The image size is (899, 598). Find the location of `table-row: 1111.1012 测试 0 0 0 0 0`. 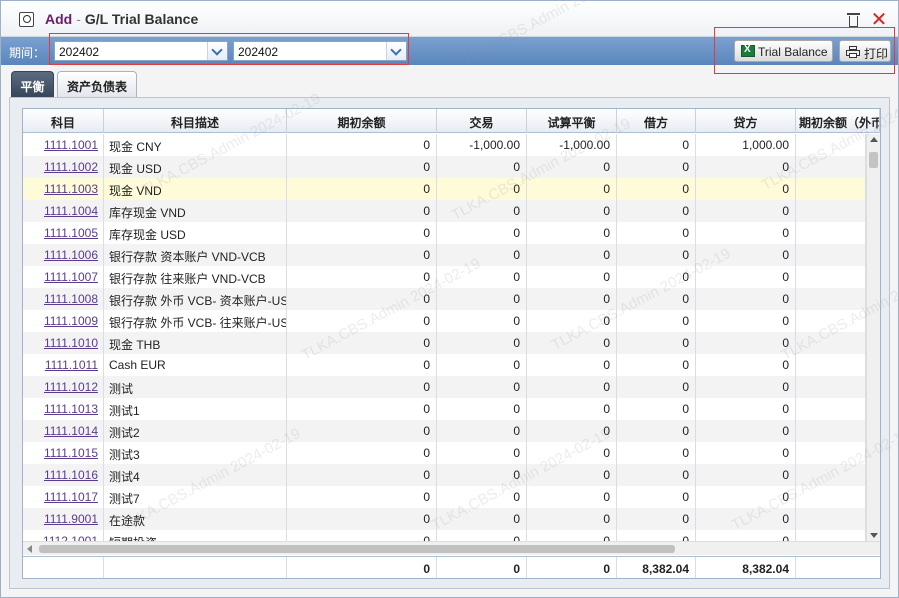

table-row: 1111.1012 测试 0 0 0 0 0 is located at coordinates (444, 387).